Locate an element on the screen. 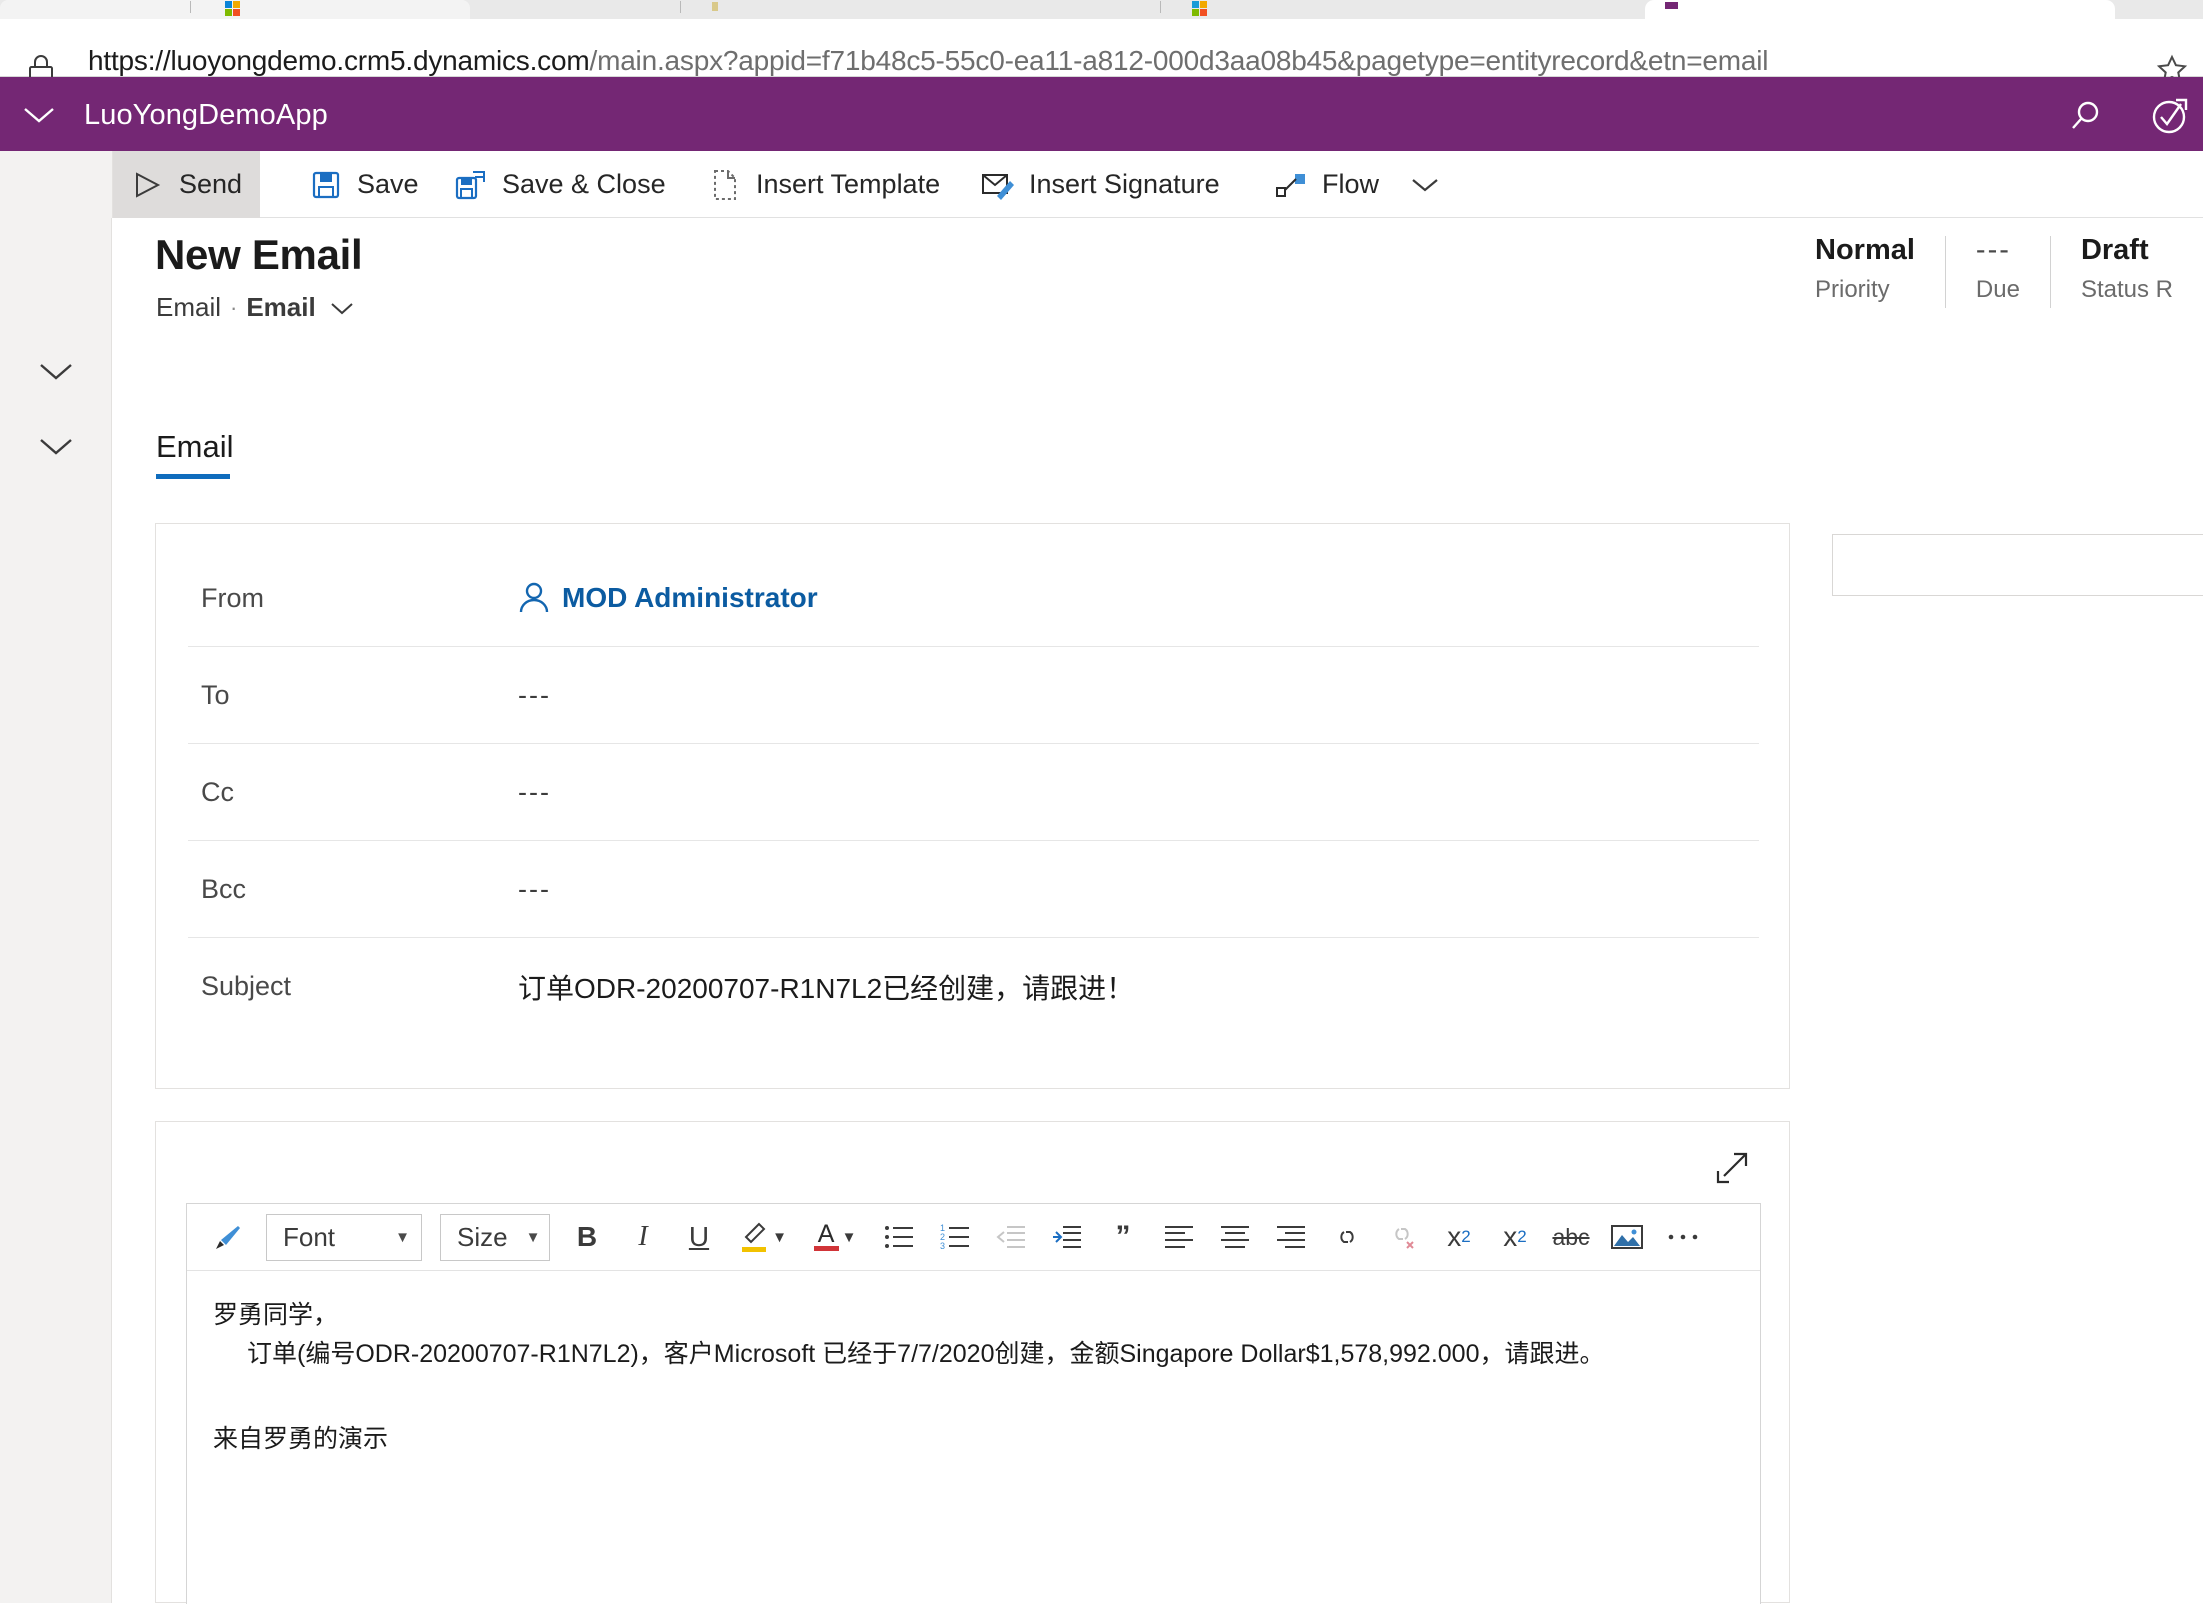  rail-chevron-down-icon-bottom is located at coordinates (56, 446).